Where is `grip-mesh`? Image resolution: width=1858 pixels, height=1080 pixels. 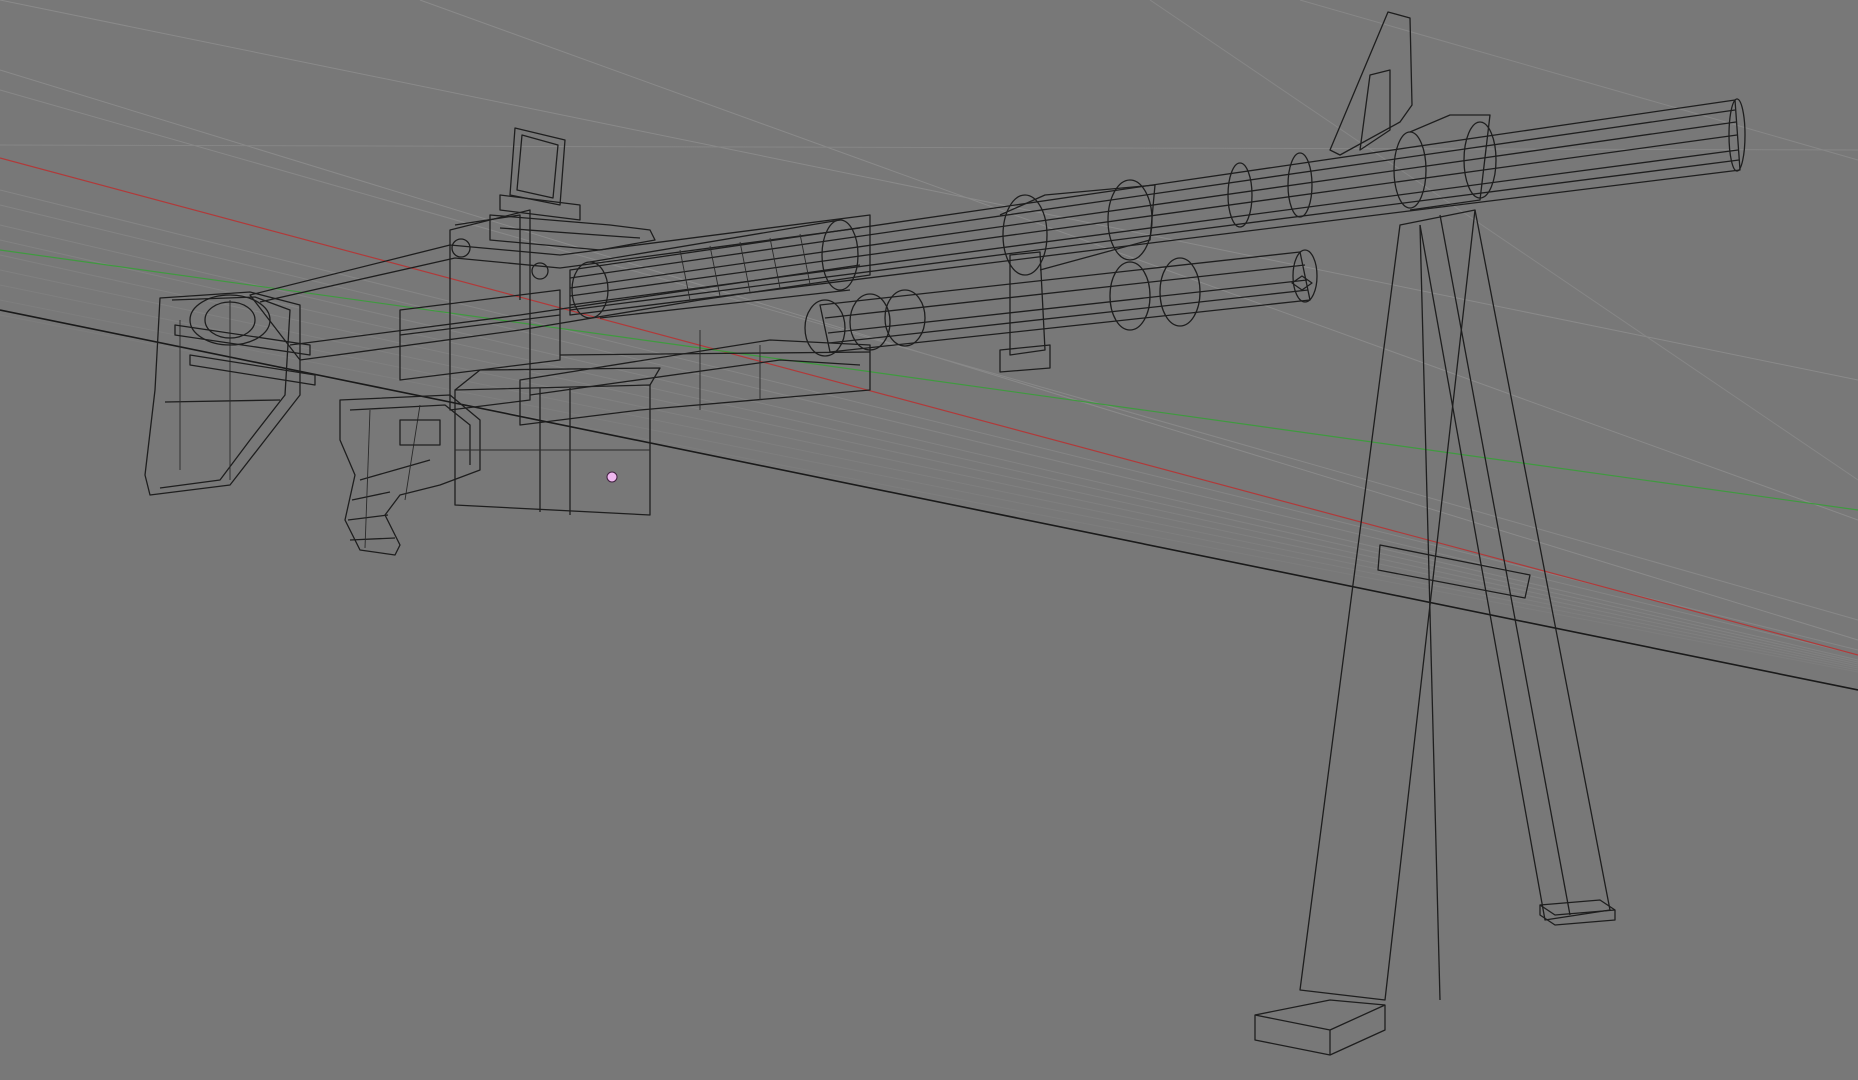
grip-mesh is located at coordinates (410, 475).